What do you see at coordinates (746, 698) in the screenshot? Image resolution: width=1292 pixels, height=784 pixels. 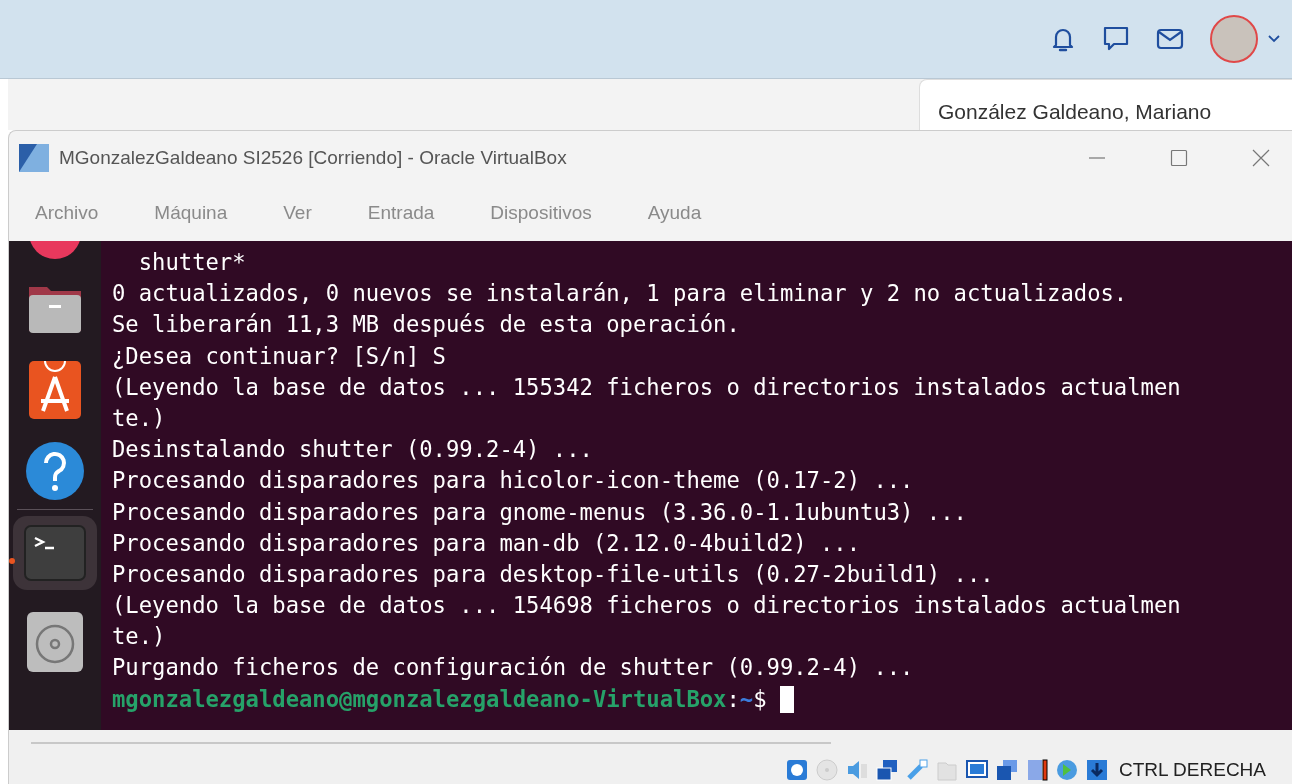 I see `prompt-path: ~` at bounding box center [746, 698].